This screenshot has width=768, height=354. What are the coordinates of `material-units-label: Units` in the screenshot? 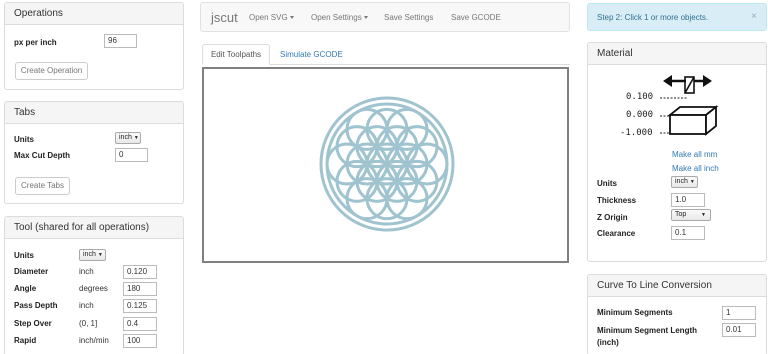 It's located at (607, 183).